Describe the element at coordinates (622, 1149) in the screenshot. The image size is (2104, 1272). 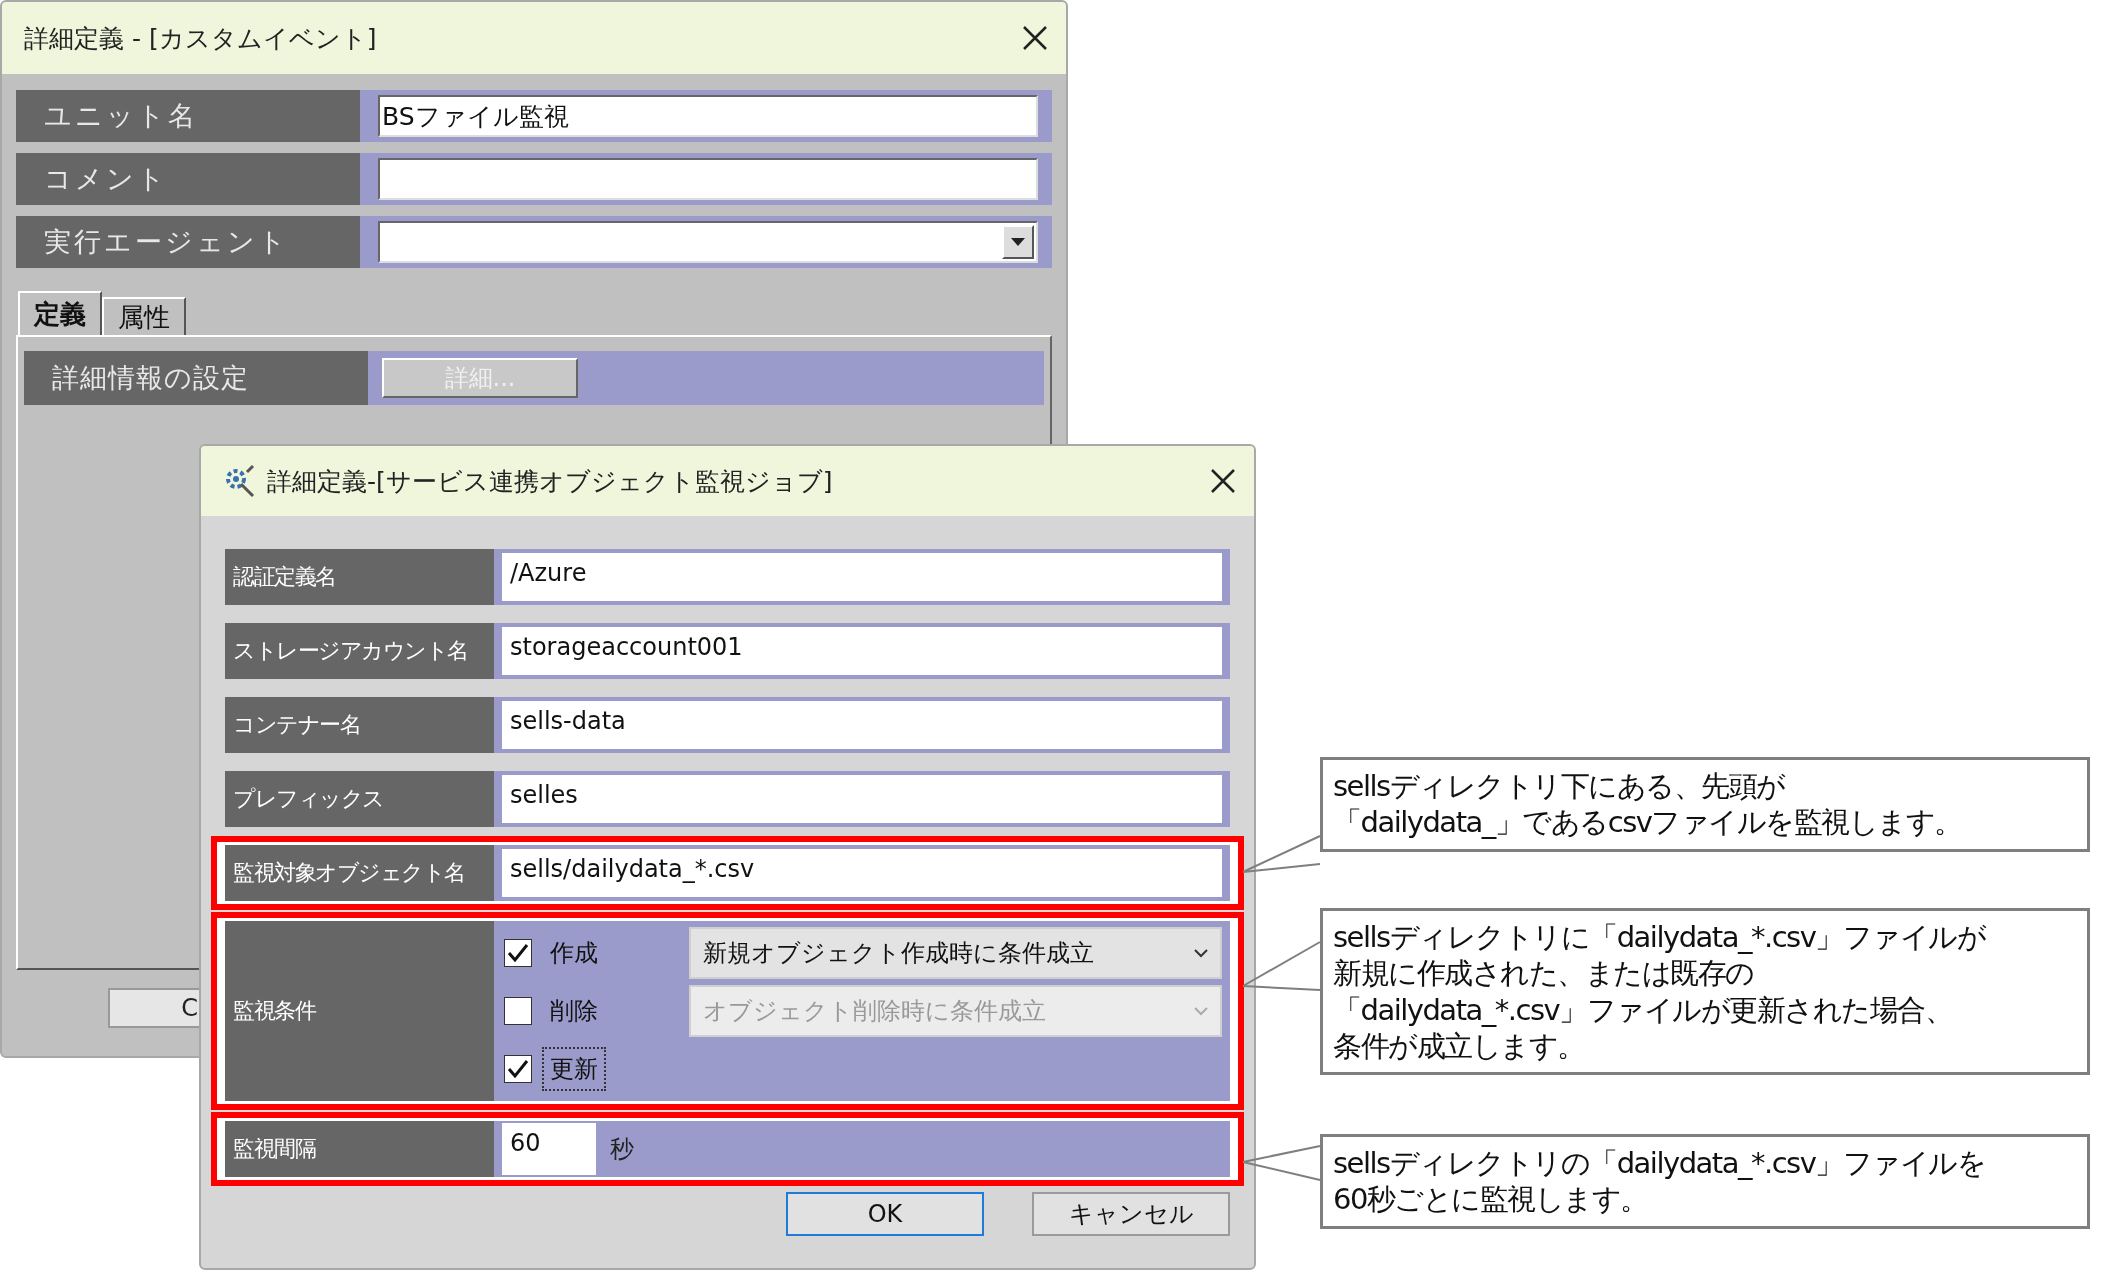
I see `unit-label: 秒` at that location.